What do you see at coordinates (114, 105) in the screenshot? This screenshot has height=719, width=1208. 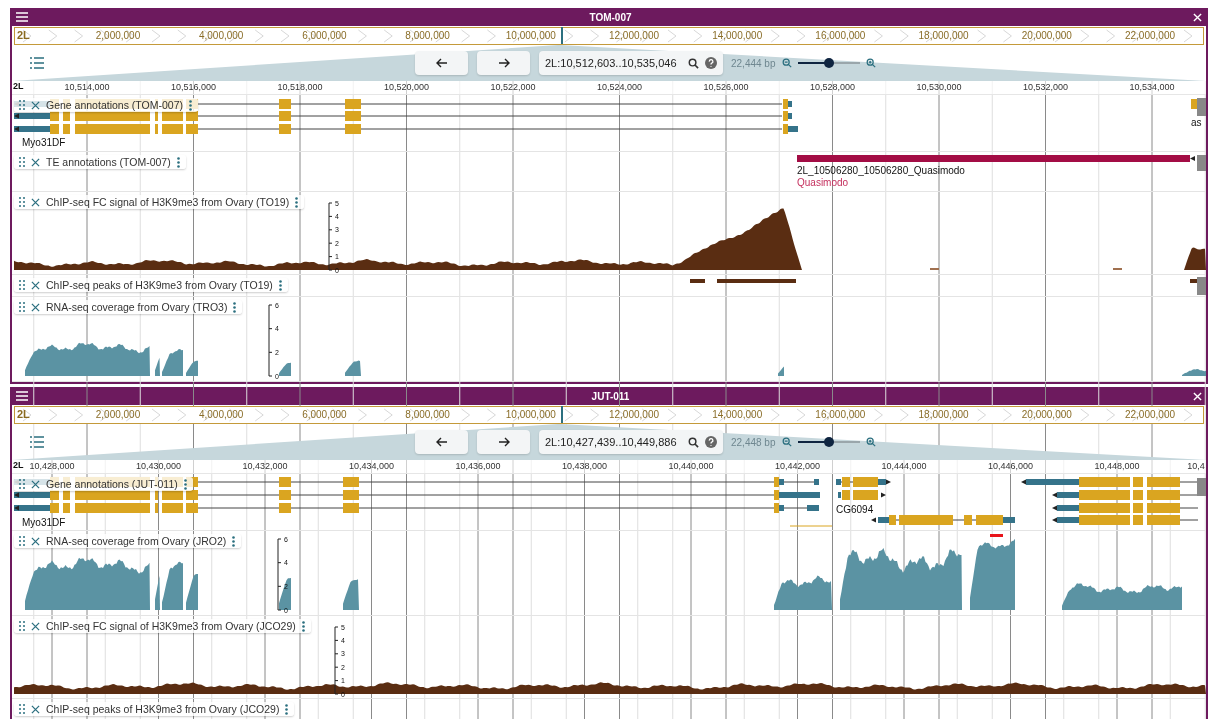 I see `track-name: Gene annotations (TOM-007)` at bounding box center [114, 105].